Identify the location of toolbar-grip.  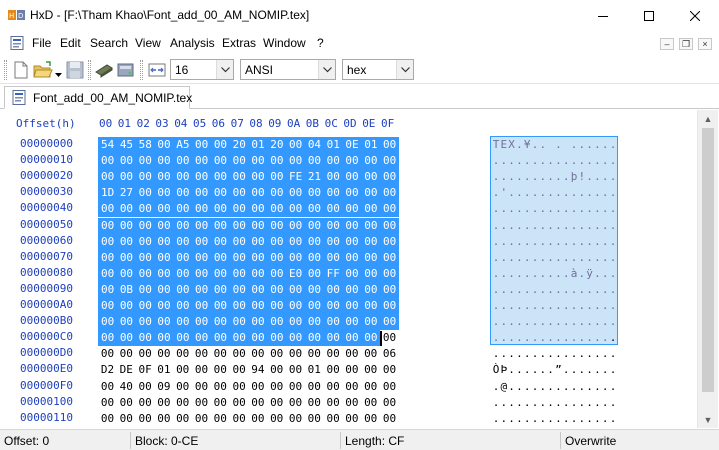
(141, 70).